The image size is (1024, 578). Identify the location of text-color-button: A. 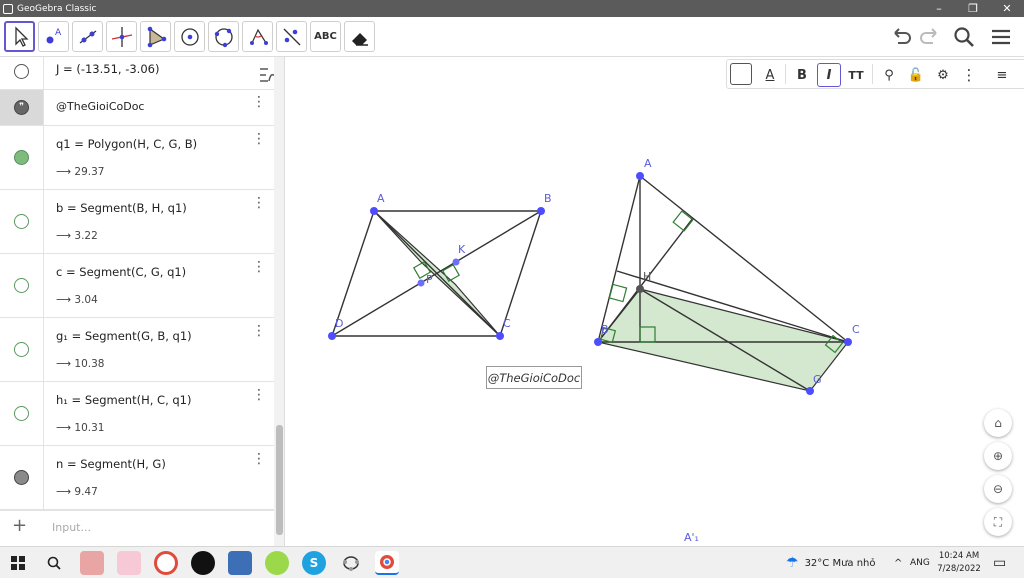
(770, 75).